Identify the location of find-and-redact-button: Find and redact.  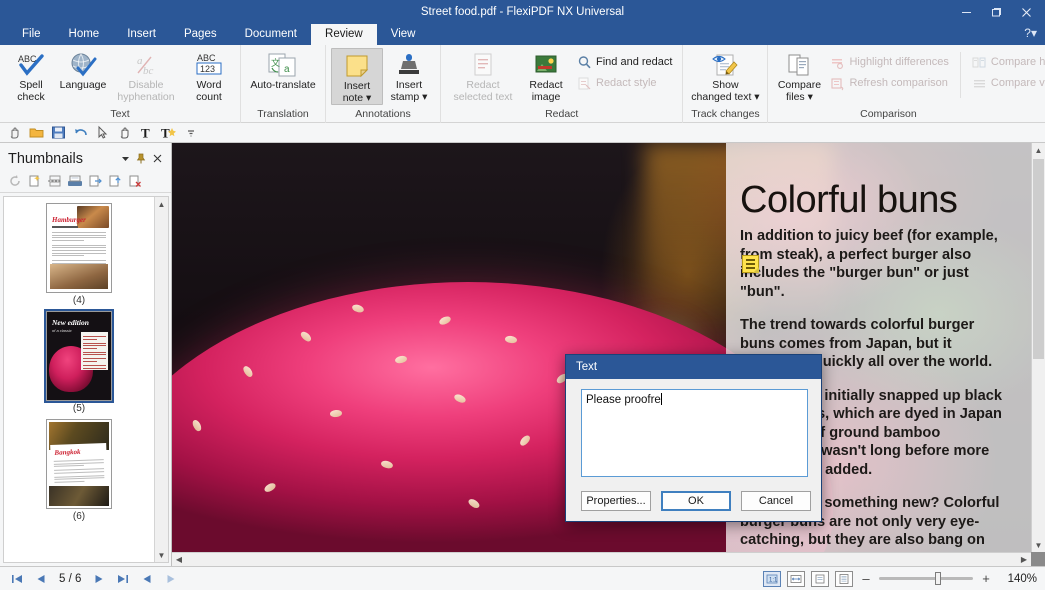
(624, 62).